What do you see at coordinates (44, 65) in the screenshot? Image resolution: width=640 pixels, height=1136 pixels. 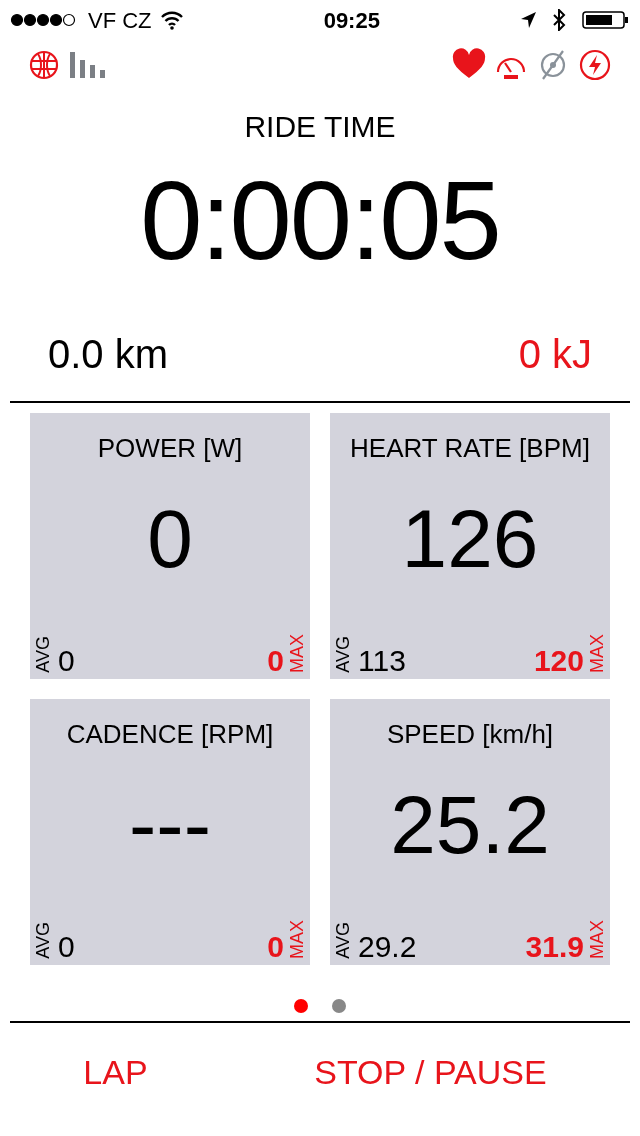 I see `globe-icon` at bounding box center [44, 65].